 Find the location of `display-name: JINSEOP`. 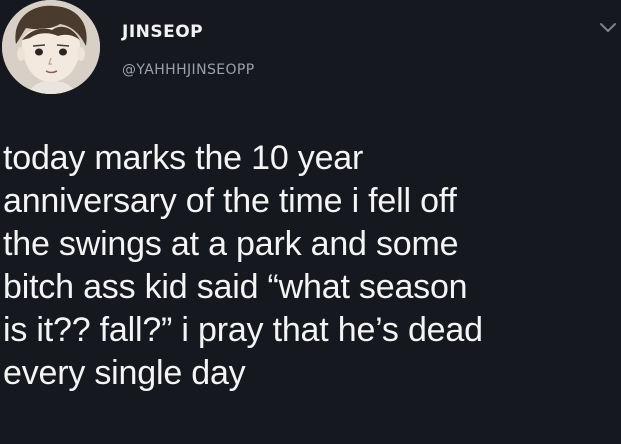

display-name: JINSEOP is located at coordinates (162, 32).